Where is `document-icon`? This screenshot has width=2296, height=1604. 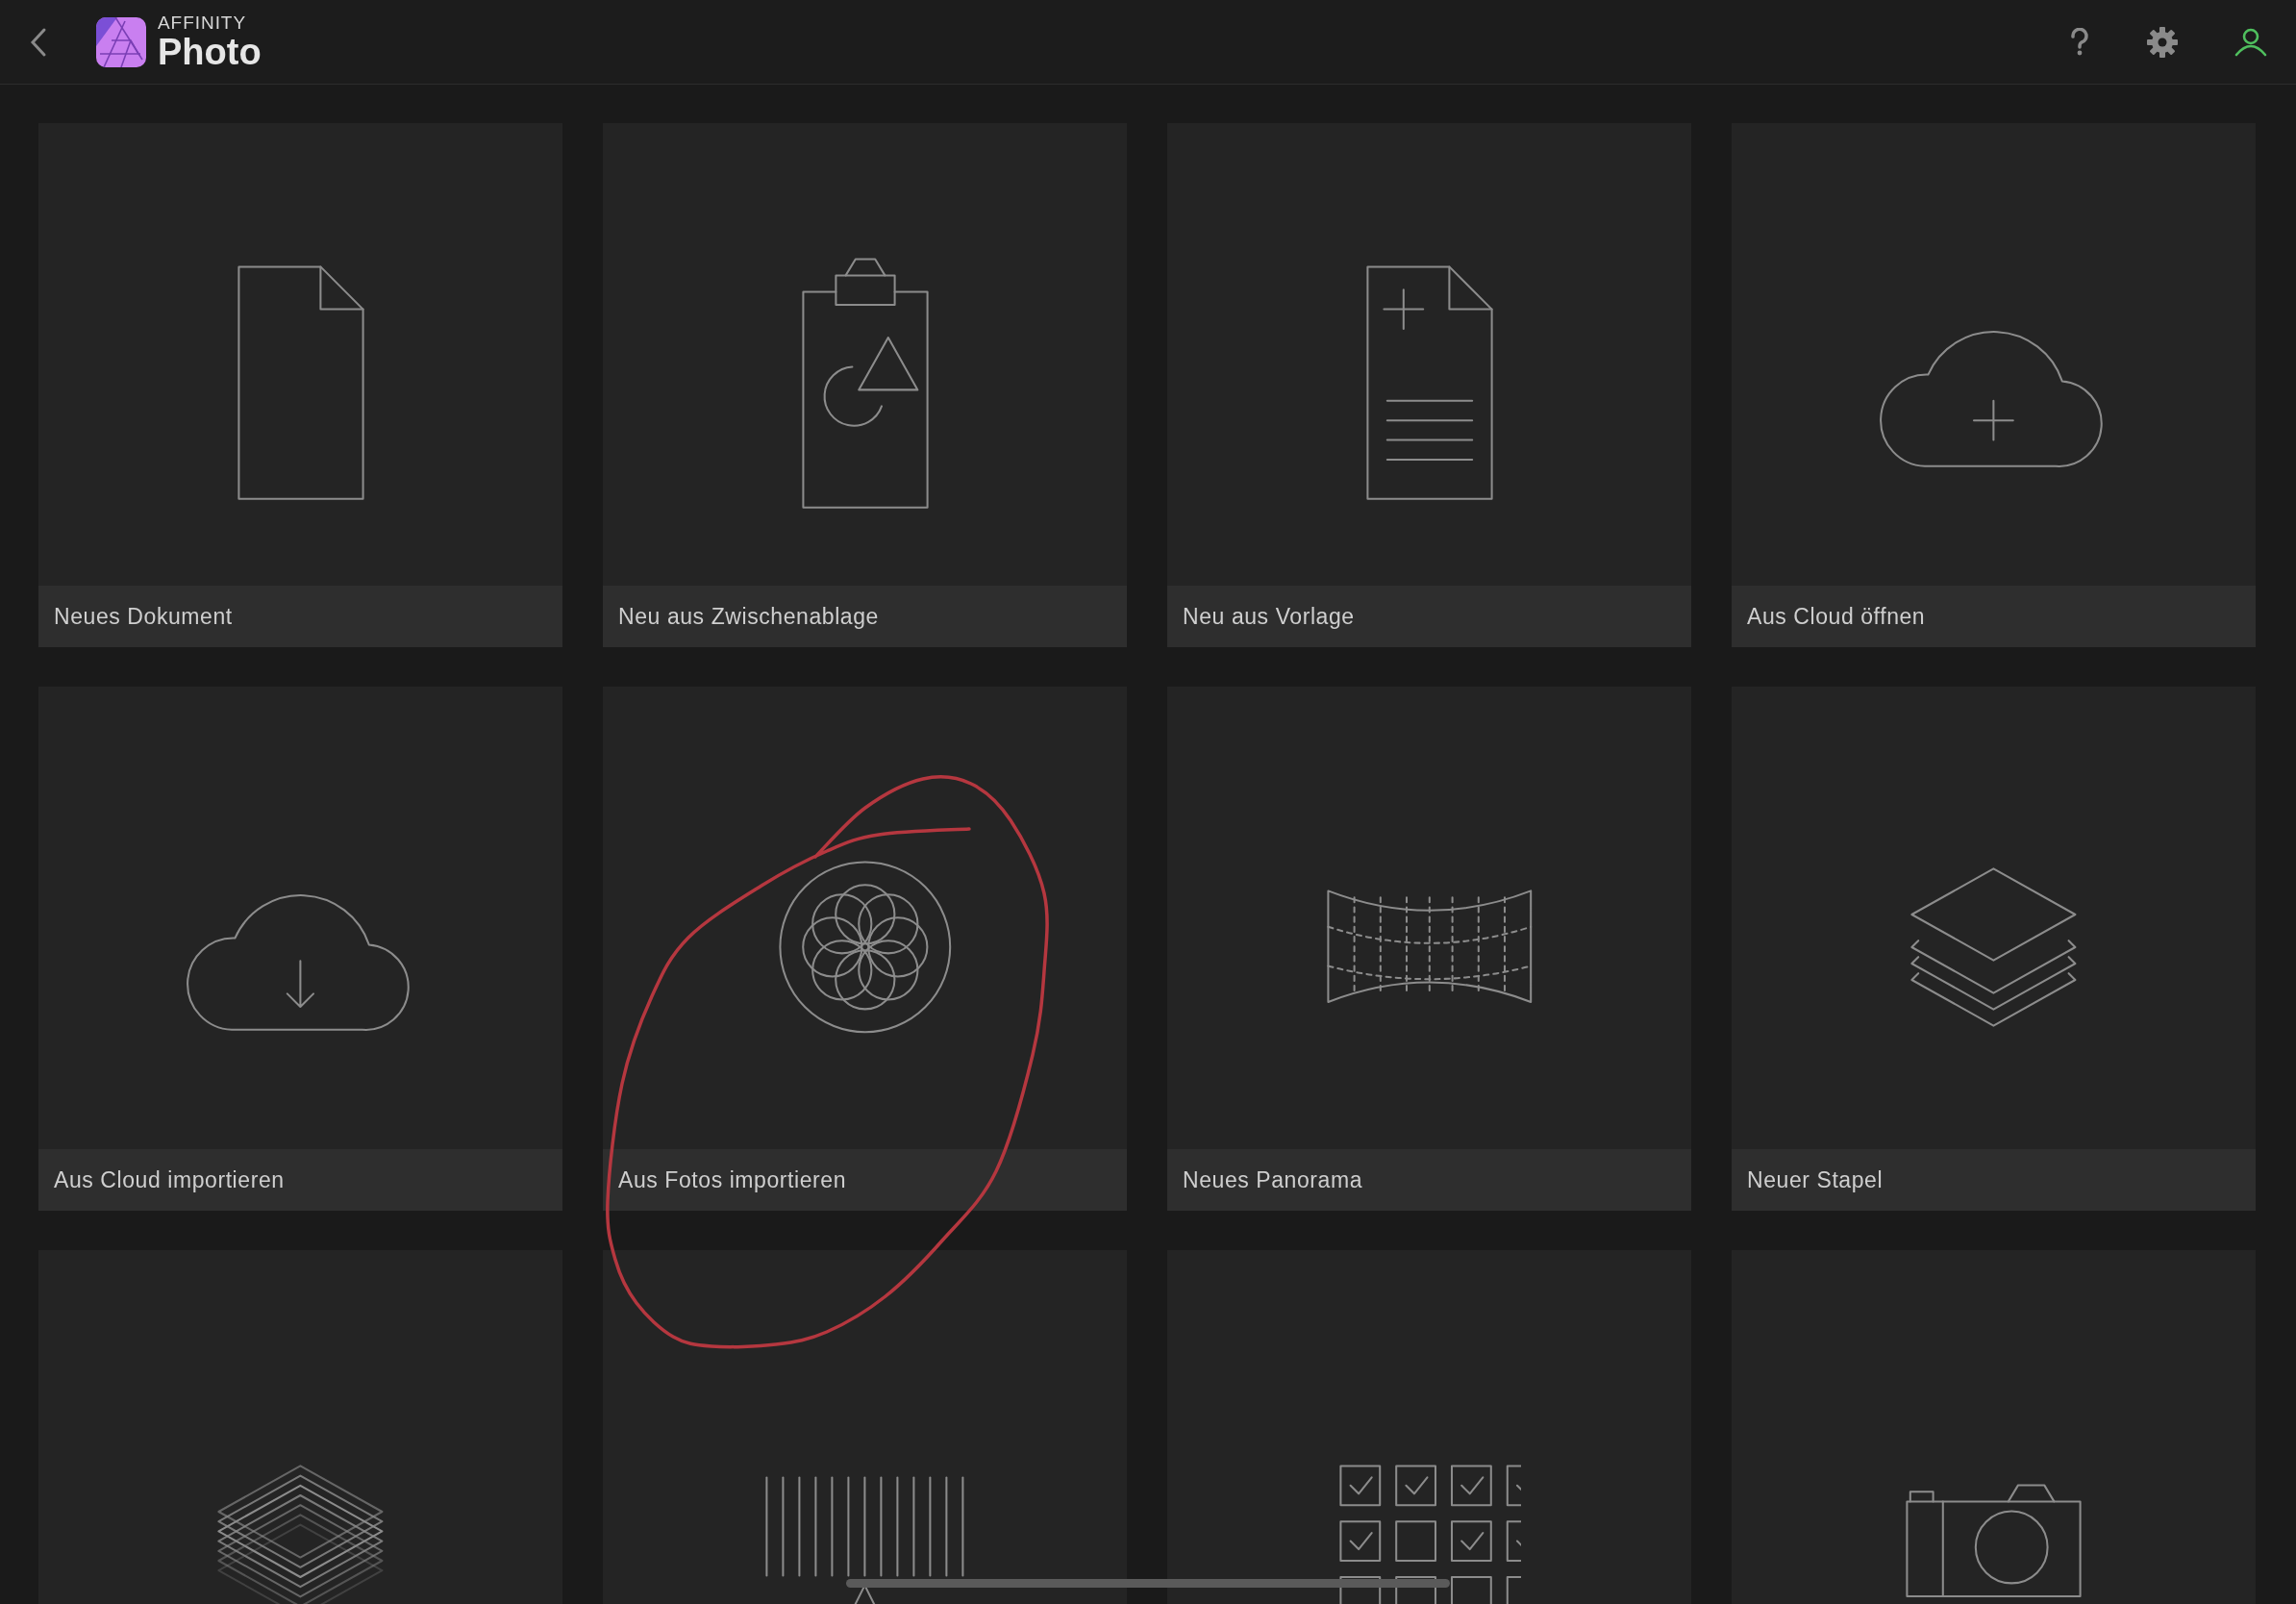 document-icon is located at coordinates (300, 383).